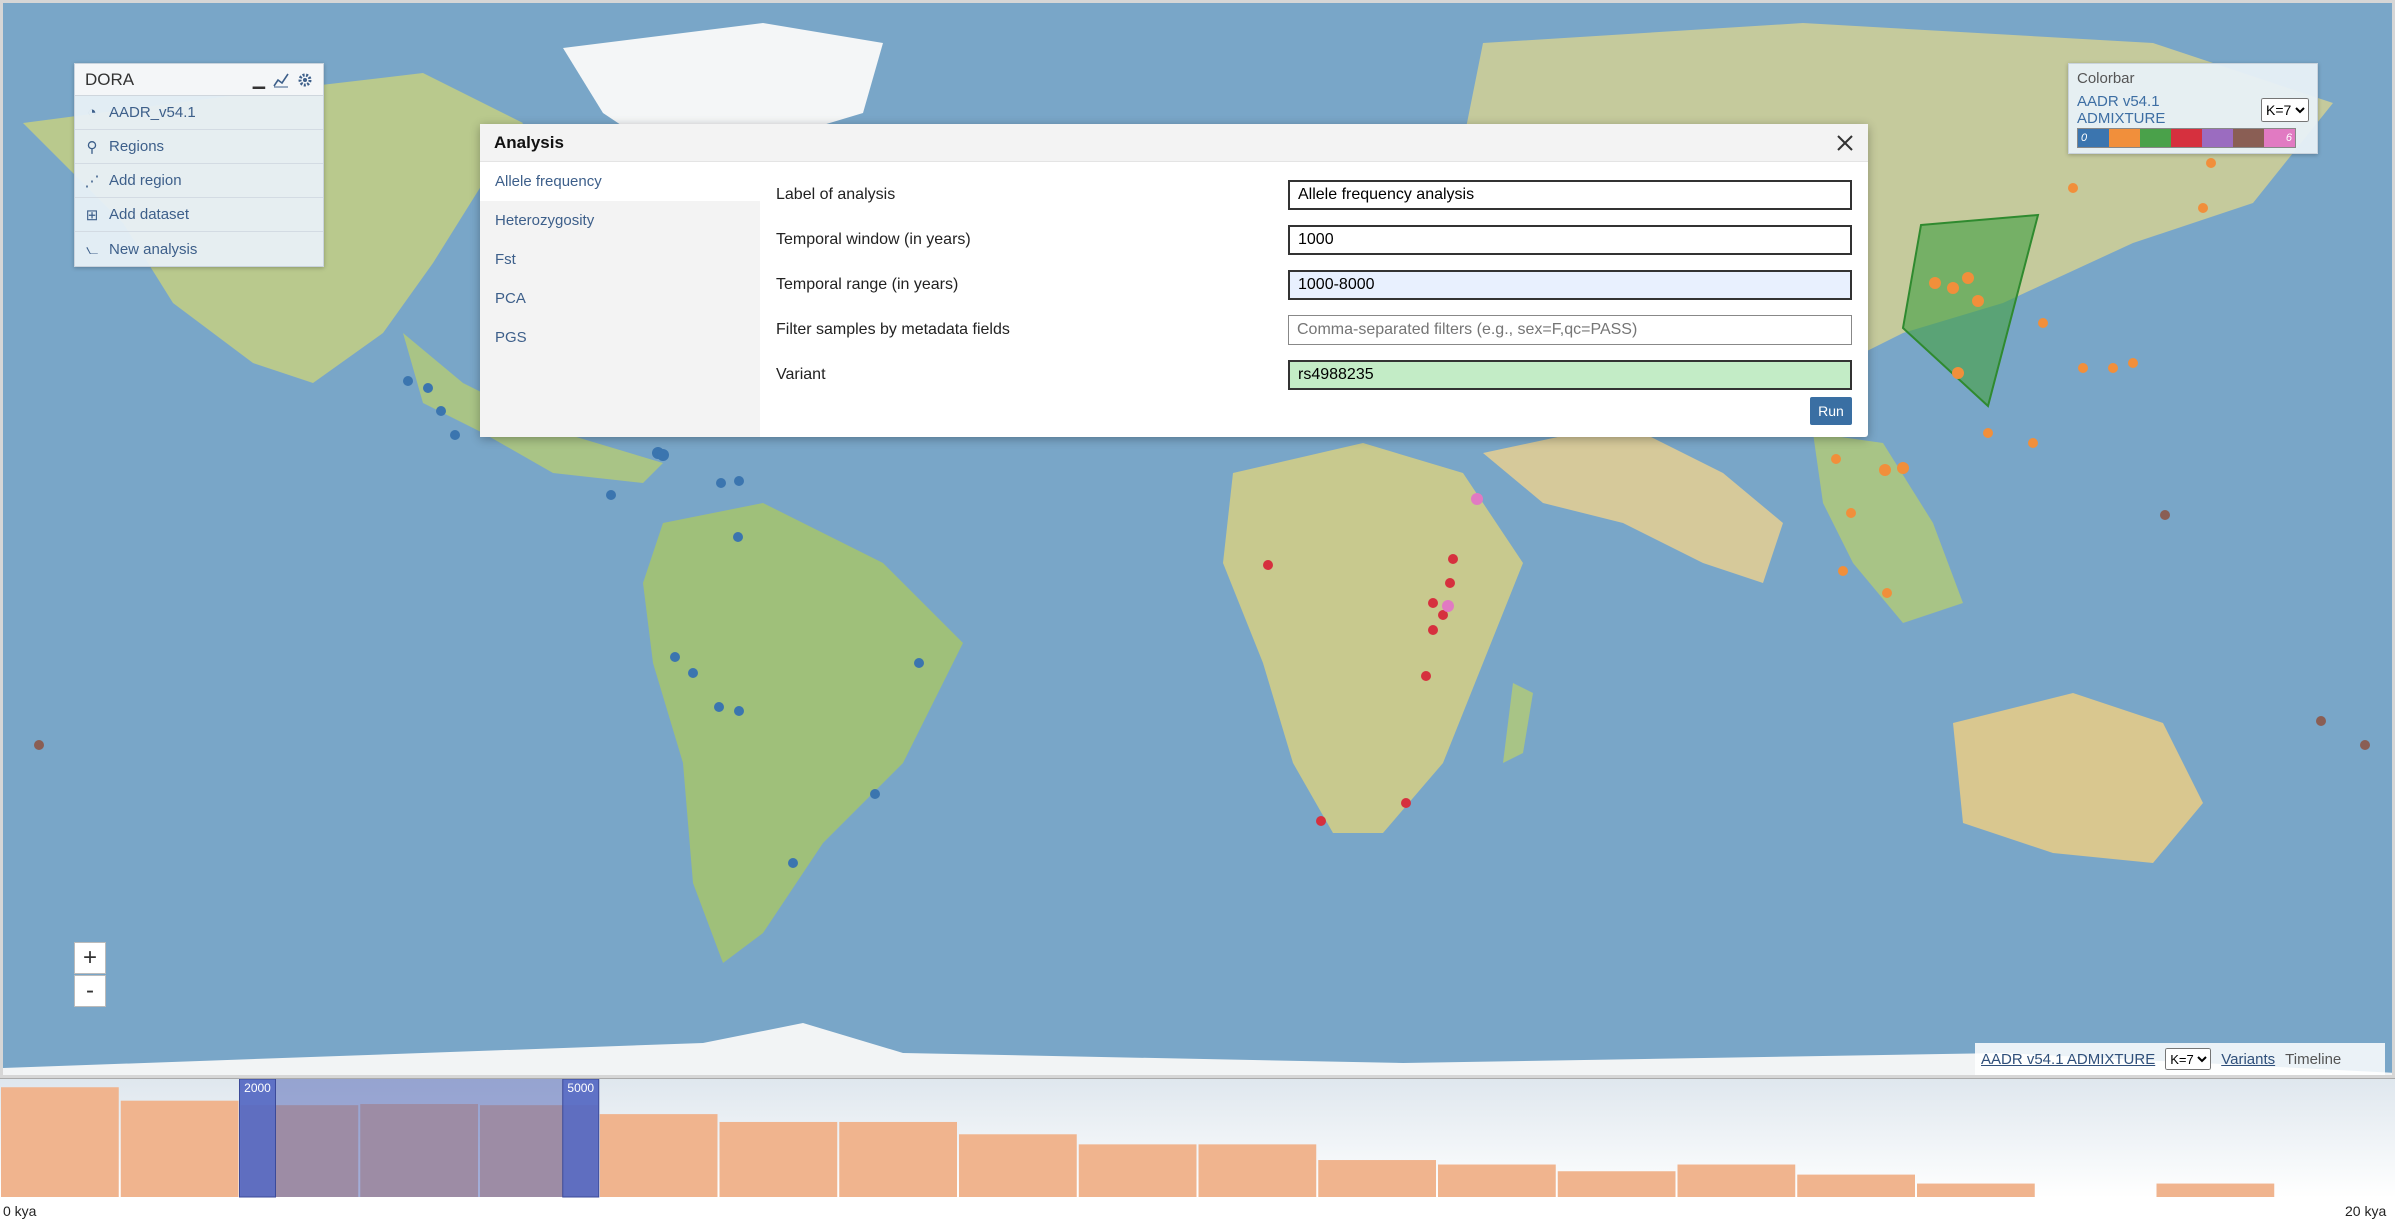  Describe the element at coordinates (153, 249) in the screenshot. I see `dora-item-label: New analysis` at that location.